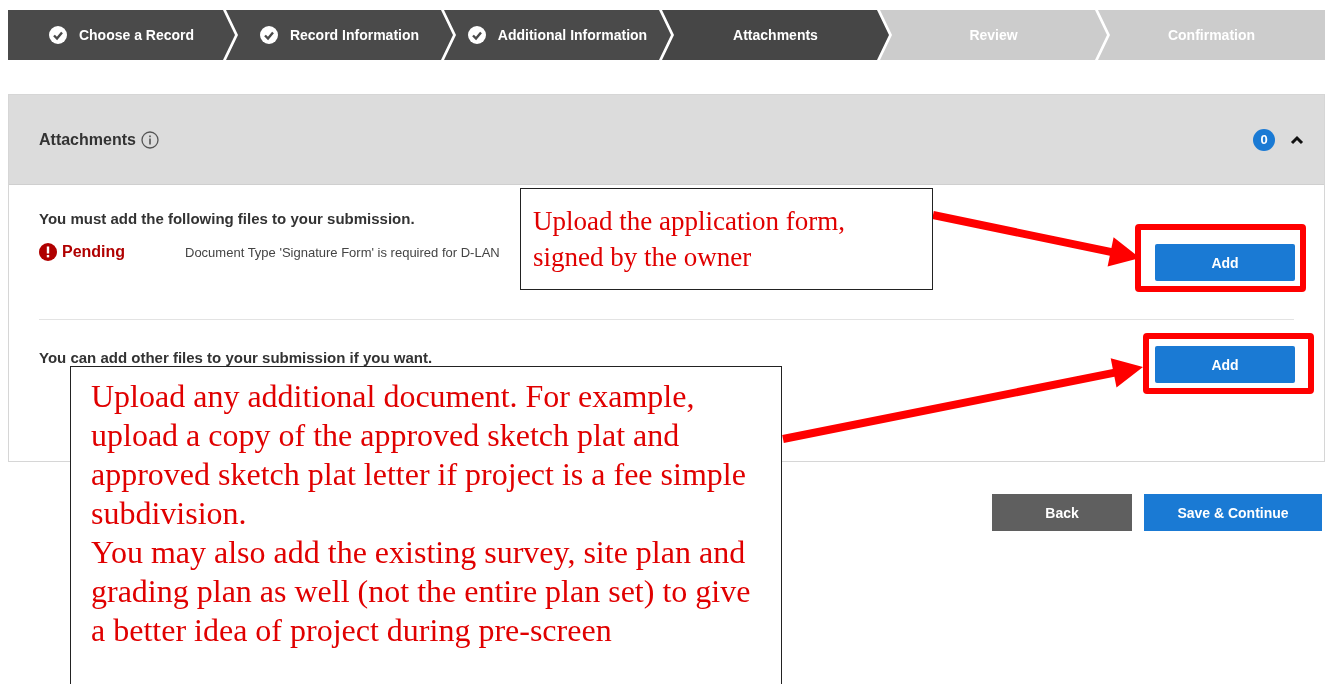 Image resolution: width=1328 pixels, height=684 pixels. I want to click on count-badge: 0, so click(1264, 139).